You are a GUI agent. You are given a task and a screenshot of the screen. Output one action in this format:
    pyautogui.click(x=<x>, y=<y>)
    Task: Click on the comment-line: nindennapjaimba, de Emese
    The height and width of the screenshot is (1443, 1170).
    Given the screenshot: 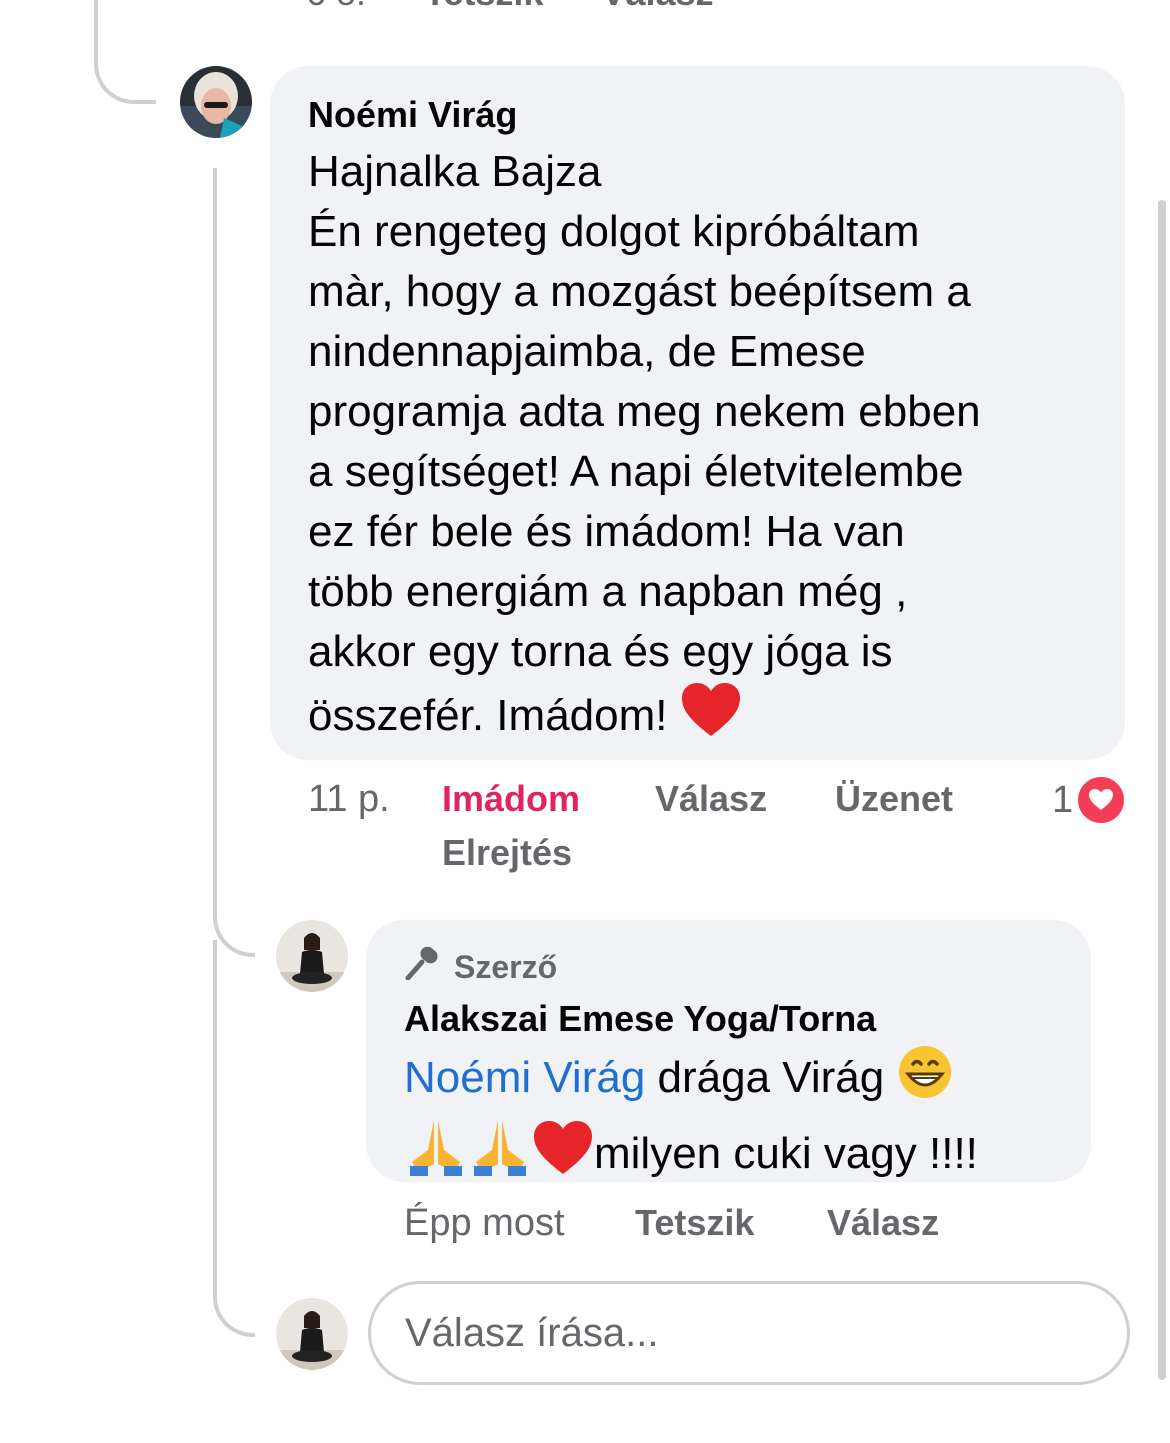 What is the action you would take?
    pyautogui.click(x=587, y=351)
    